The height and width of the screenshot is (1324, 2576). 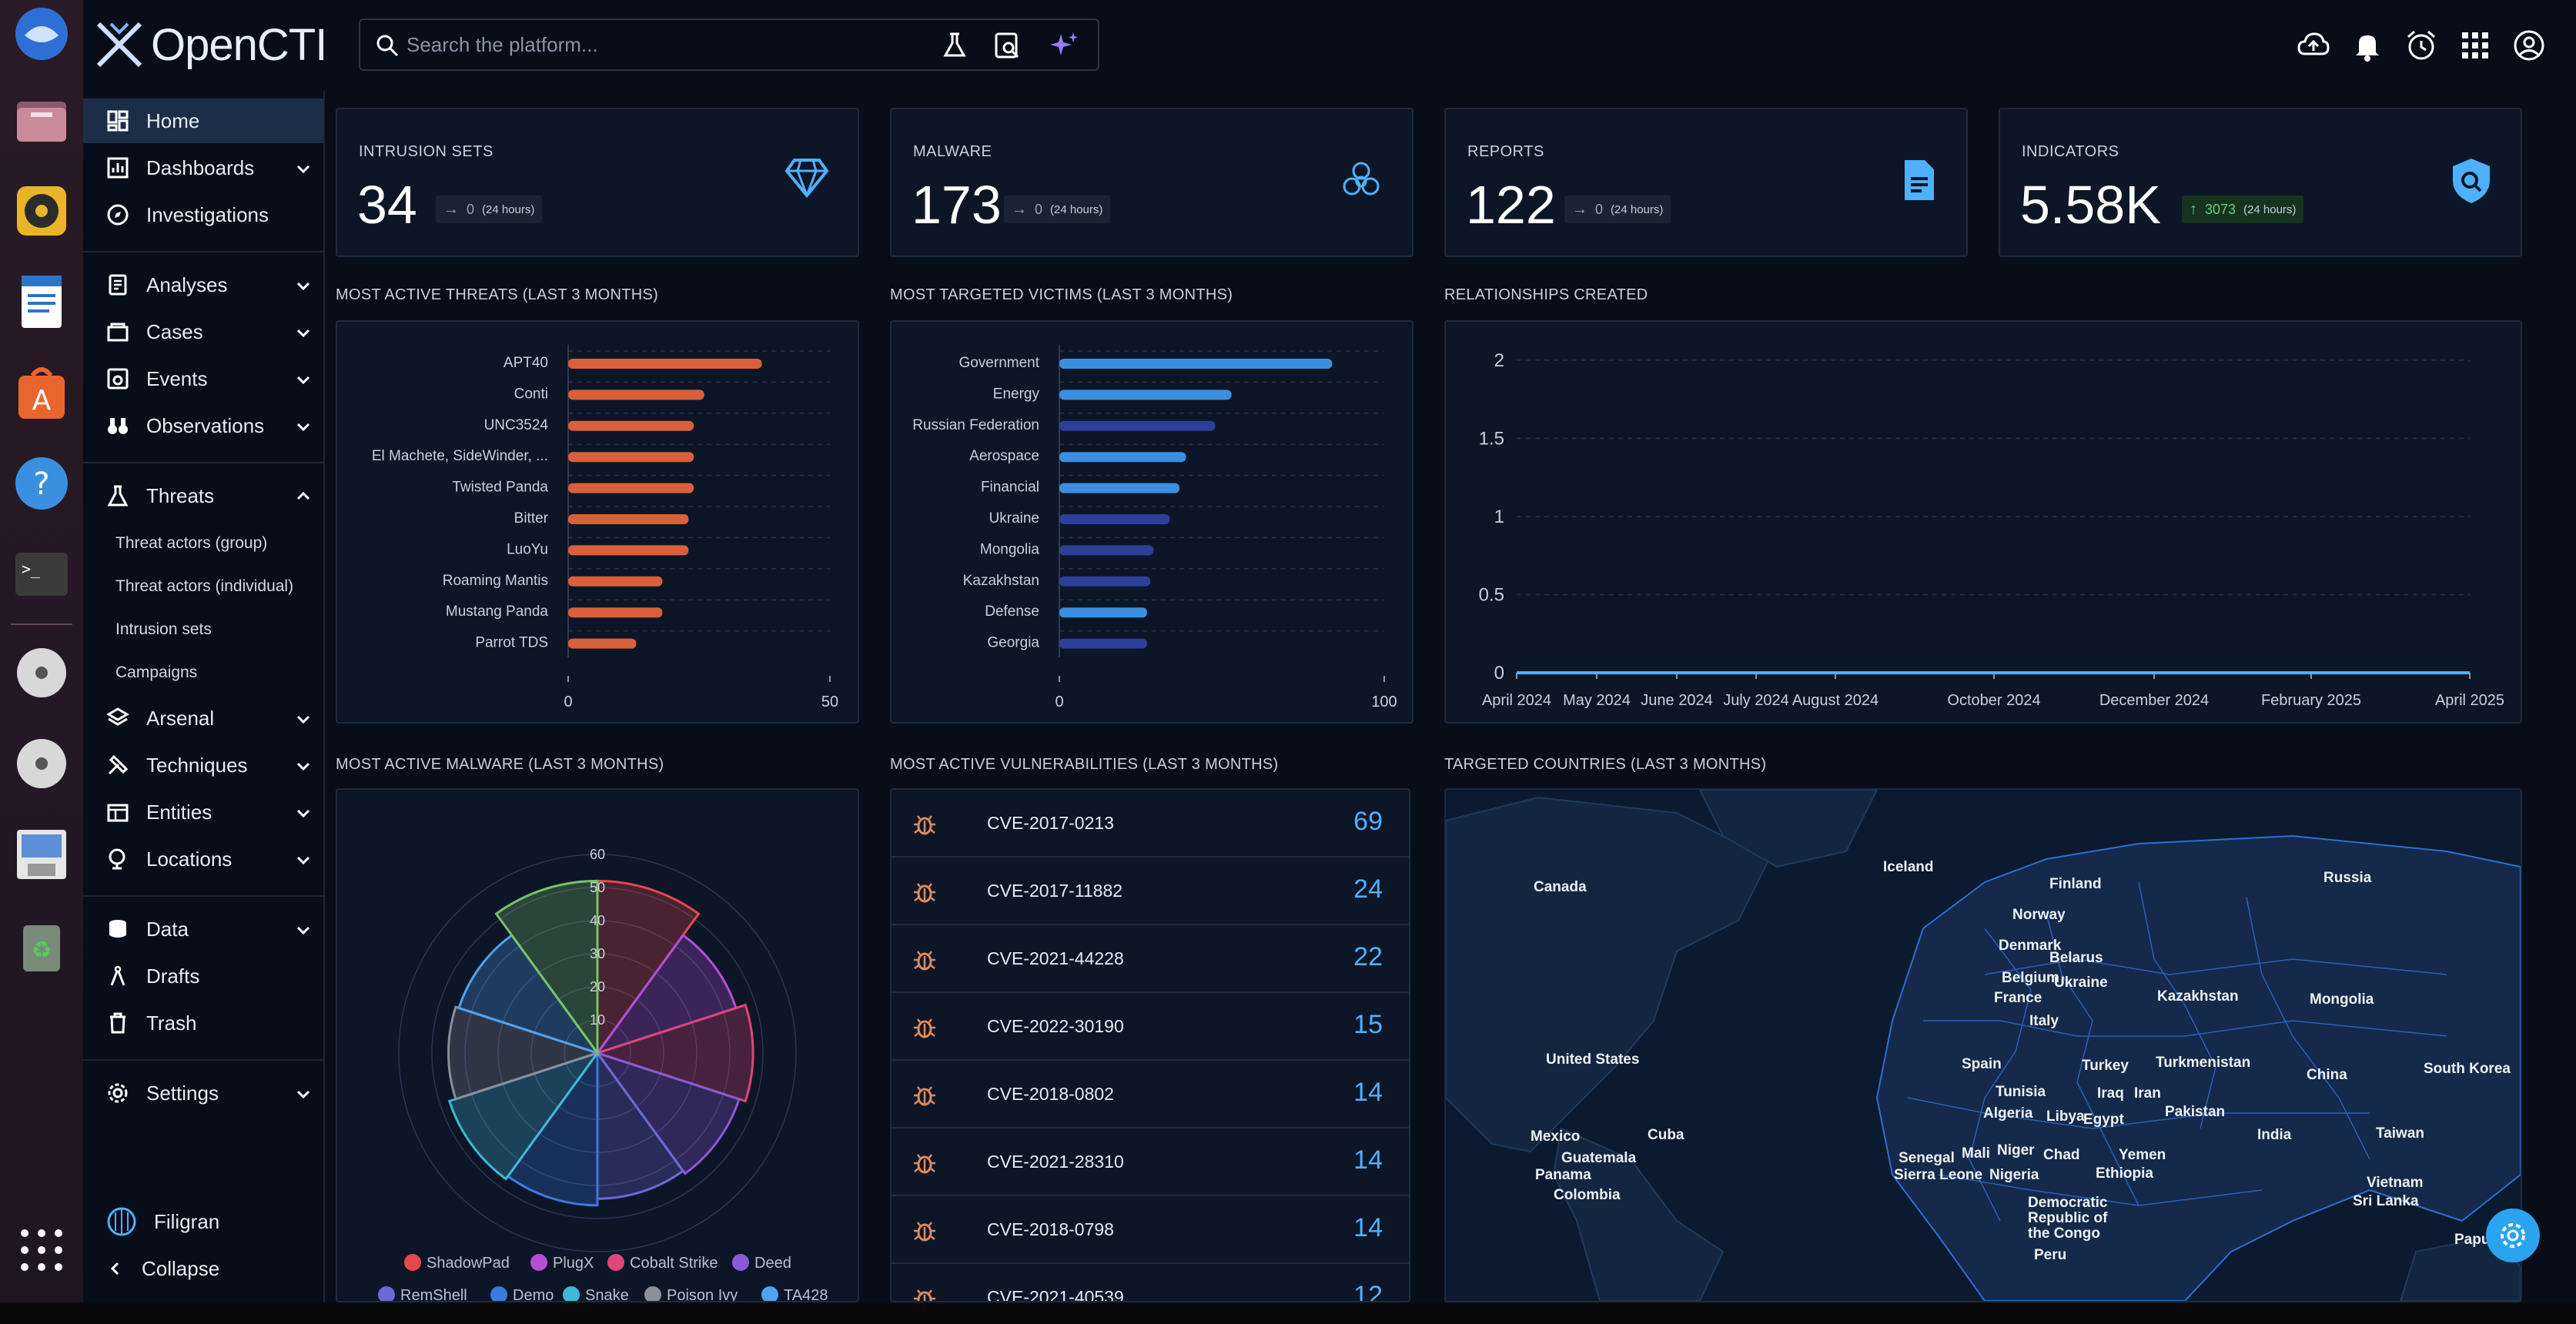 What do you see at coordinates (203, 284) in the screenshot?
I see `sidebar-item-analyses: Analyses` at bounding box center [203, 284].